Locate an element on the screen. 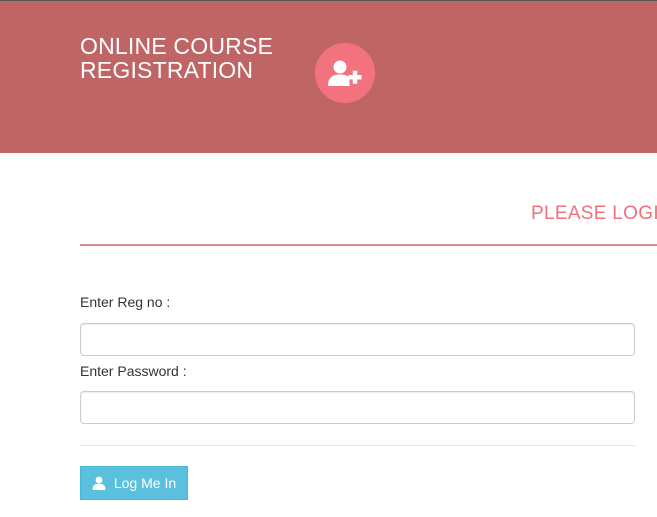 The width and height of the screenshot is (657, 517). password-label: Enter Password : is located at coordinates (133, 371).